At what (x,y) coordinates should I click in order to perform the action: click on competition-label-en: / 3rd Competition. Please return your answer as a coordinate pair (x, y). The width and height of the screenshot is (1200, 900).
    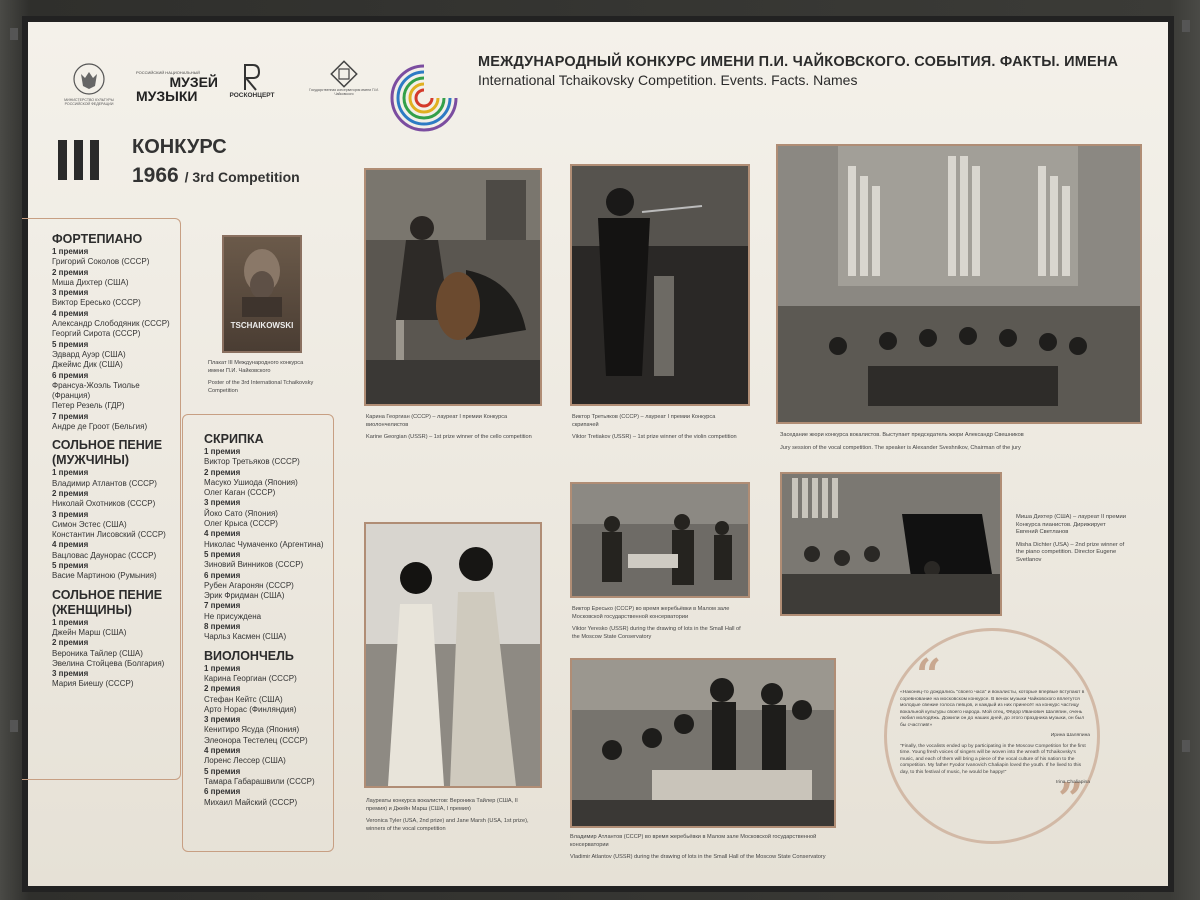
    Looking at the image, I should click on (242, 177).